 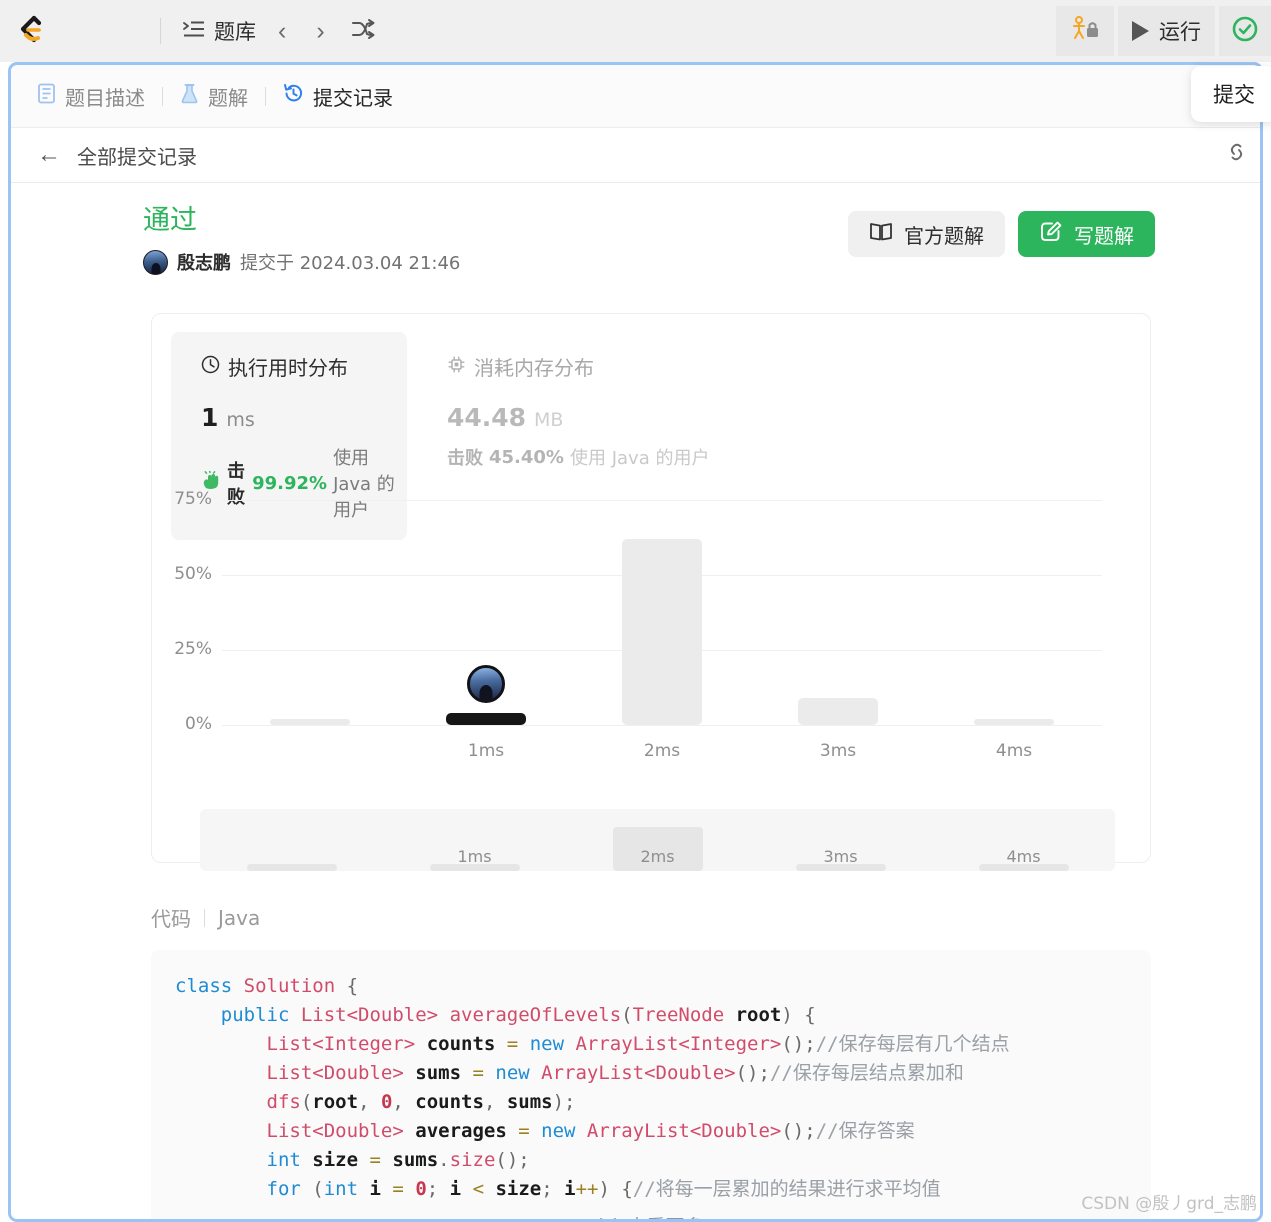 I want to click on link-icon, so click(x=1237, y=154).